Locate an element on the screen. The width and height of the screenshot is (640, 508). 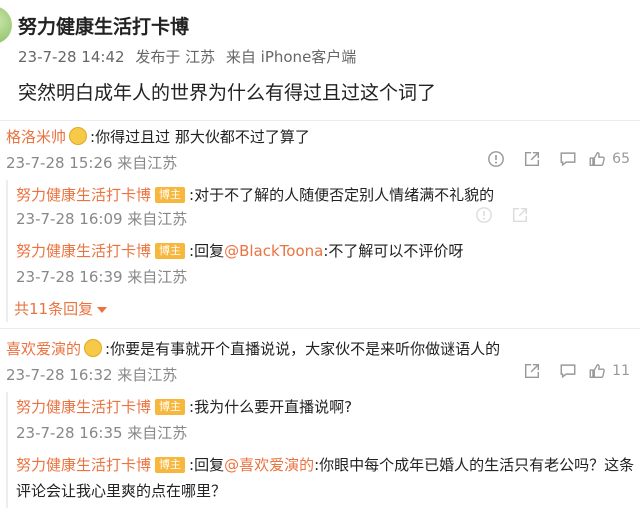
comment-time: 23-7-28 16:32 来自江苏 is located at coordinates (92, 375).